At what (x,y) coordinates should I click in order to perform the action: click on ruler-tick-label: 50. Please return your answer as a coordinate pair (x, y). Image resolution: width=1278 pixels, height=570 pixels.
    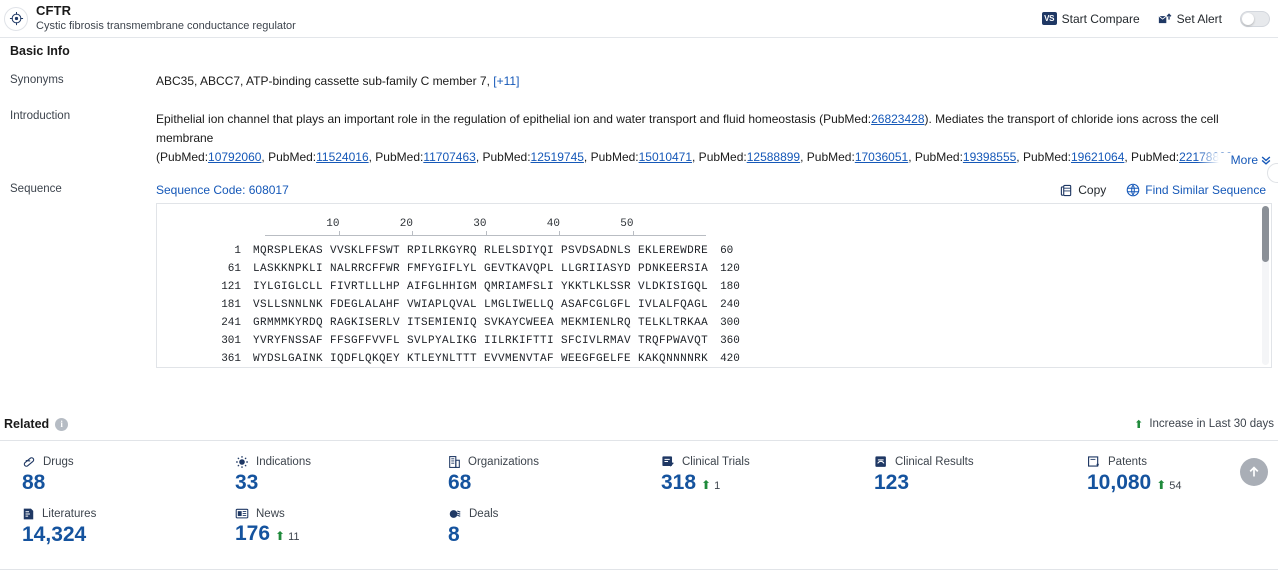
    Looking at the image, I should click on (627, 224).